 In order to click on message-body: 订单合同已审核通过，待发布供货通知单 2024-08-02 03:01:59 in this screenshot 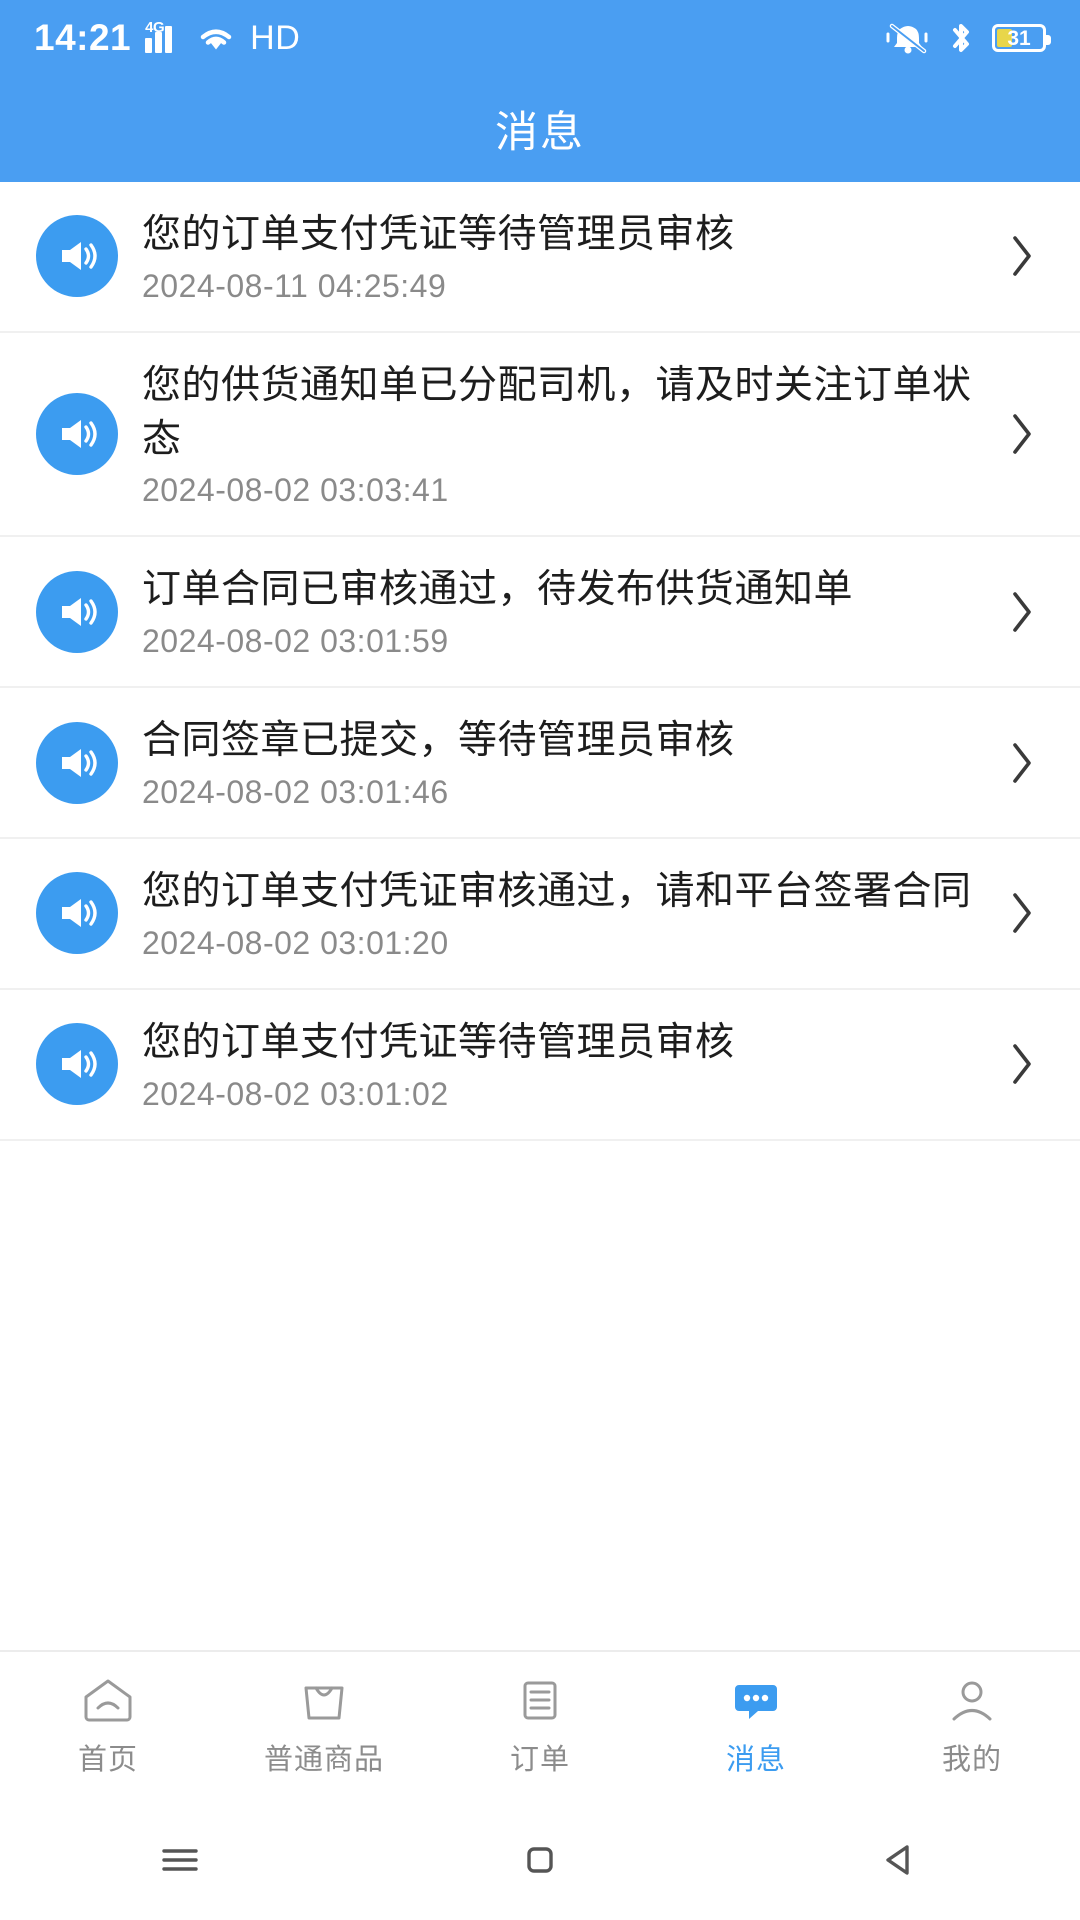, I will do `click(568, 611)`.